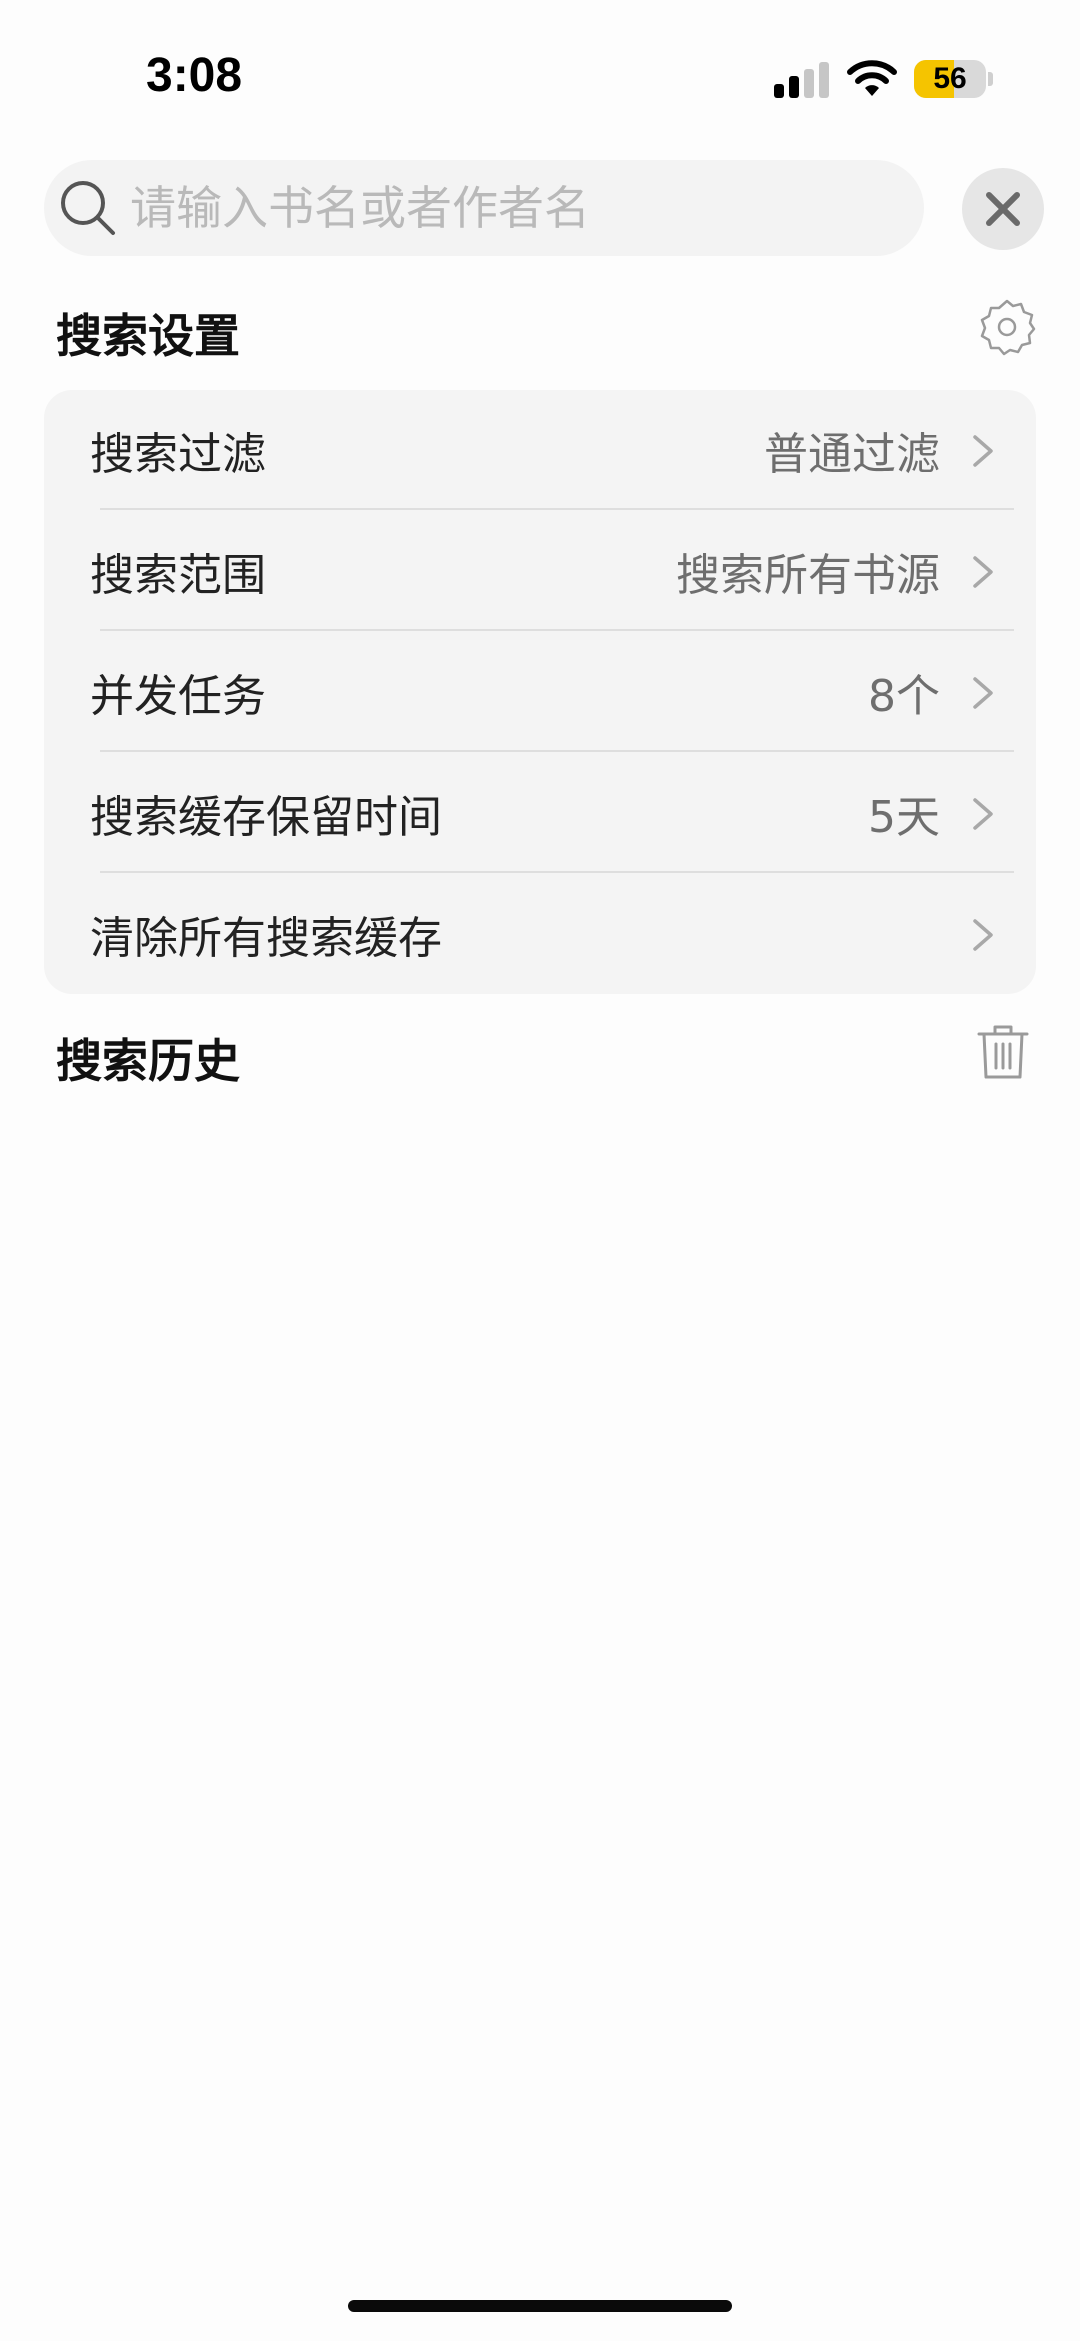 This screenshot has width=1080, height=2341. I want to click on settings-row-cache-retention: 搜索缓存保留时间 5天, so click(540, 813).